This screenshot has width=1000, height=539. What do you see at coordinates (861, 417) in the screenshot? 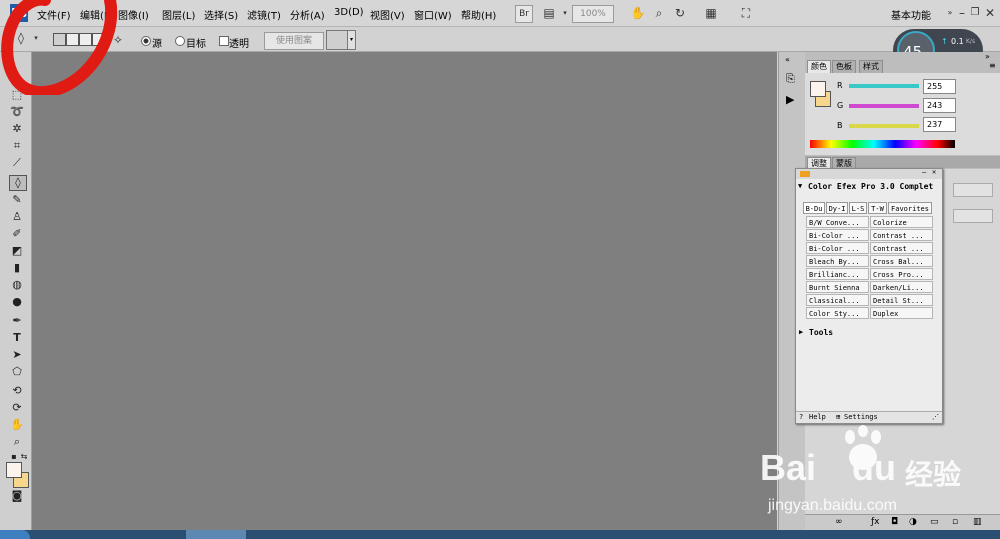
I see `efex-settings-button: Settings` at bounding box center [861, 417].